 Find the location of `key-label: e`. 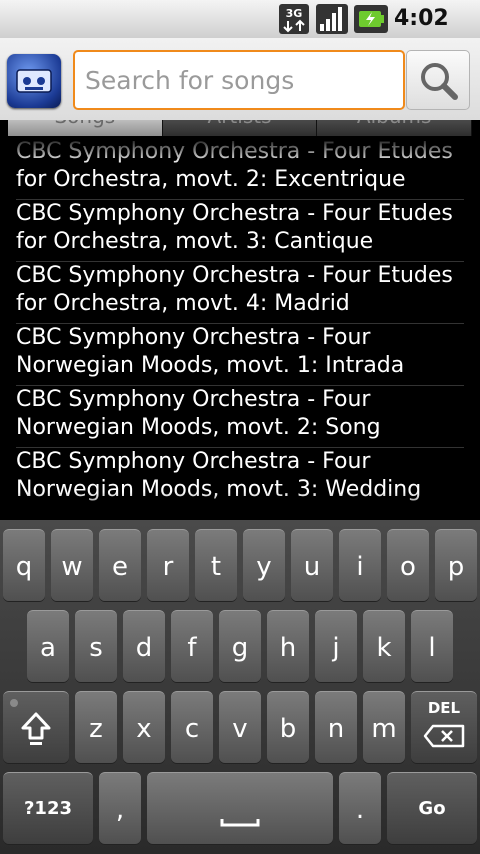

key-label: e is located at coordinates (120, 567).